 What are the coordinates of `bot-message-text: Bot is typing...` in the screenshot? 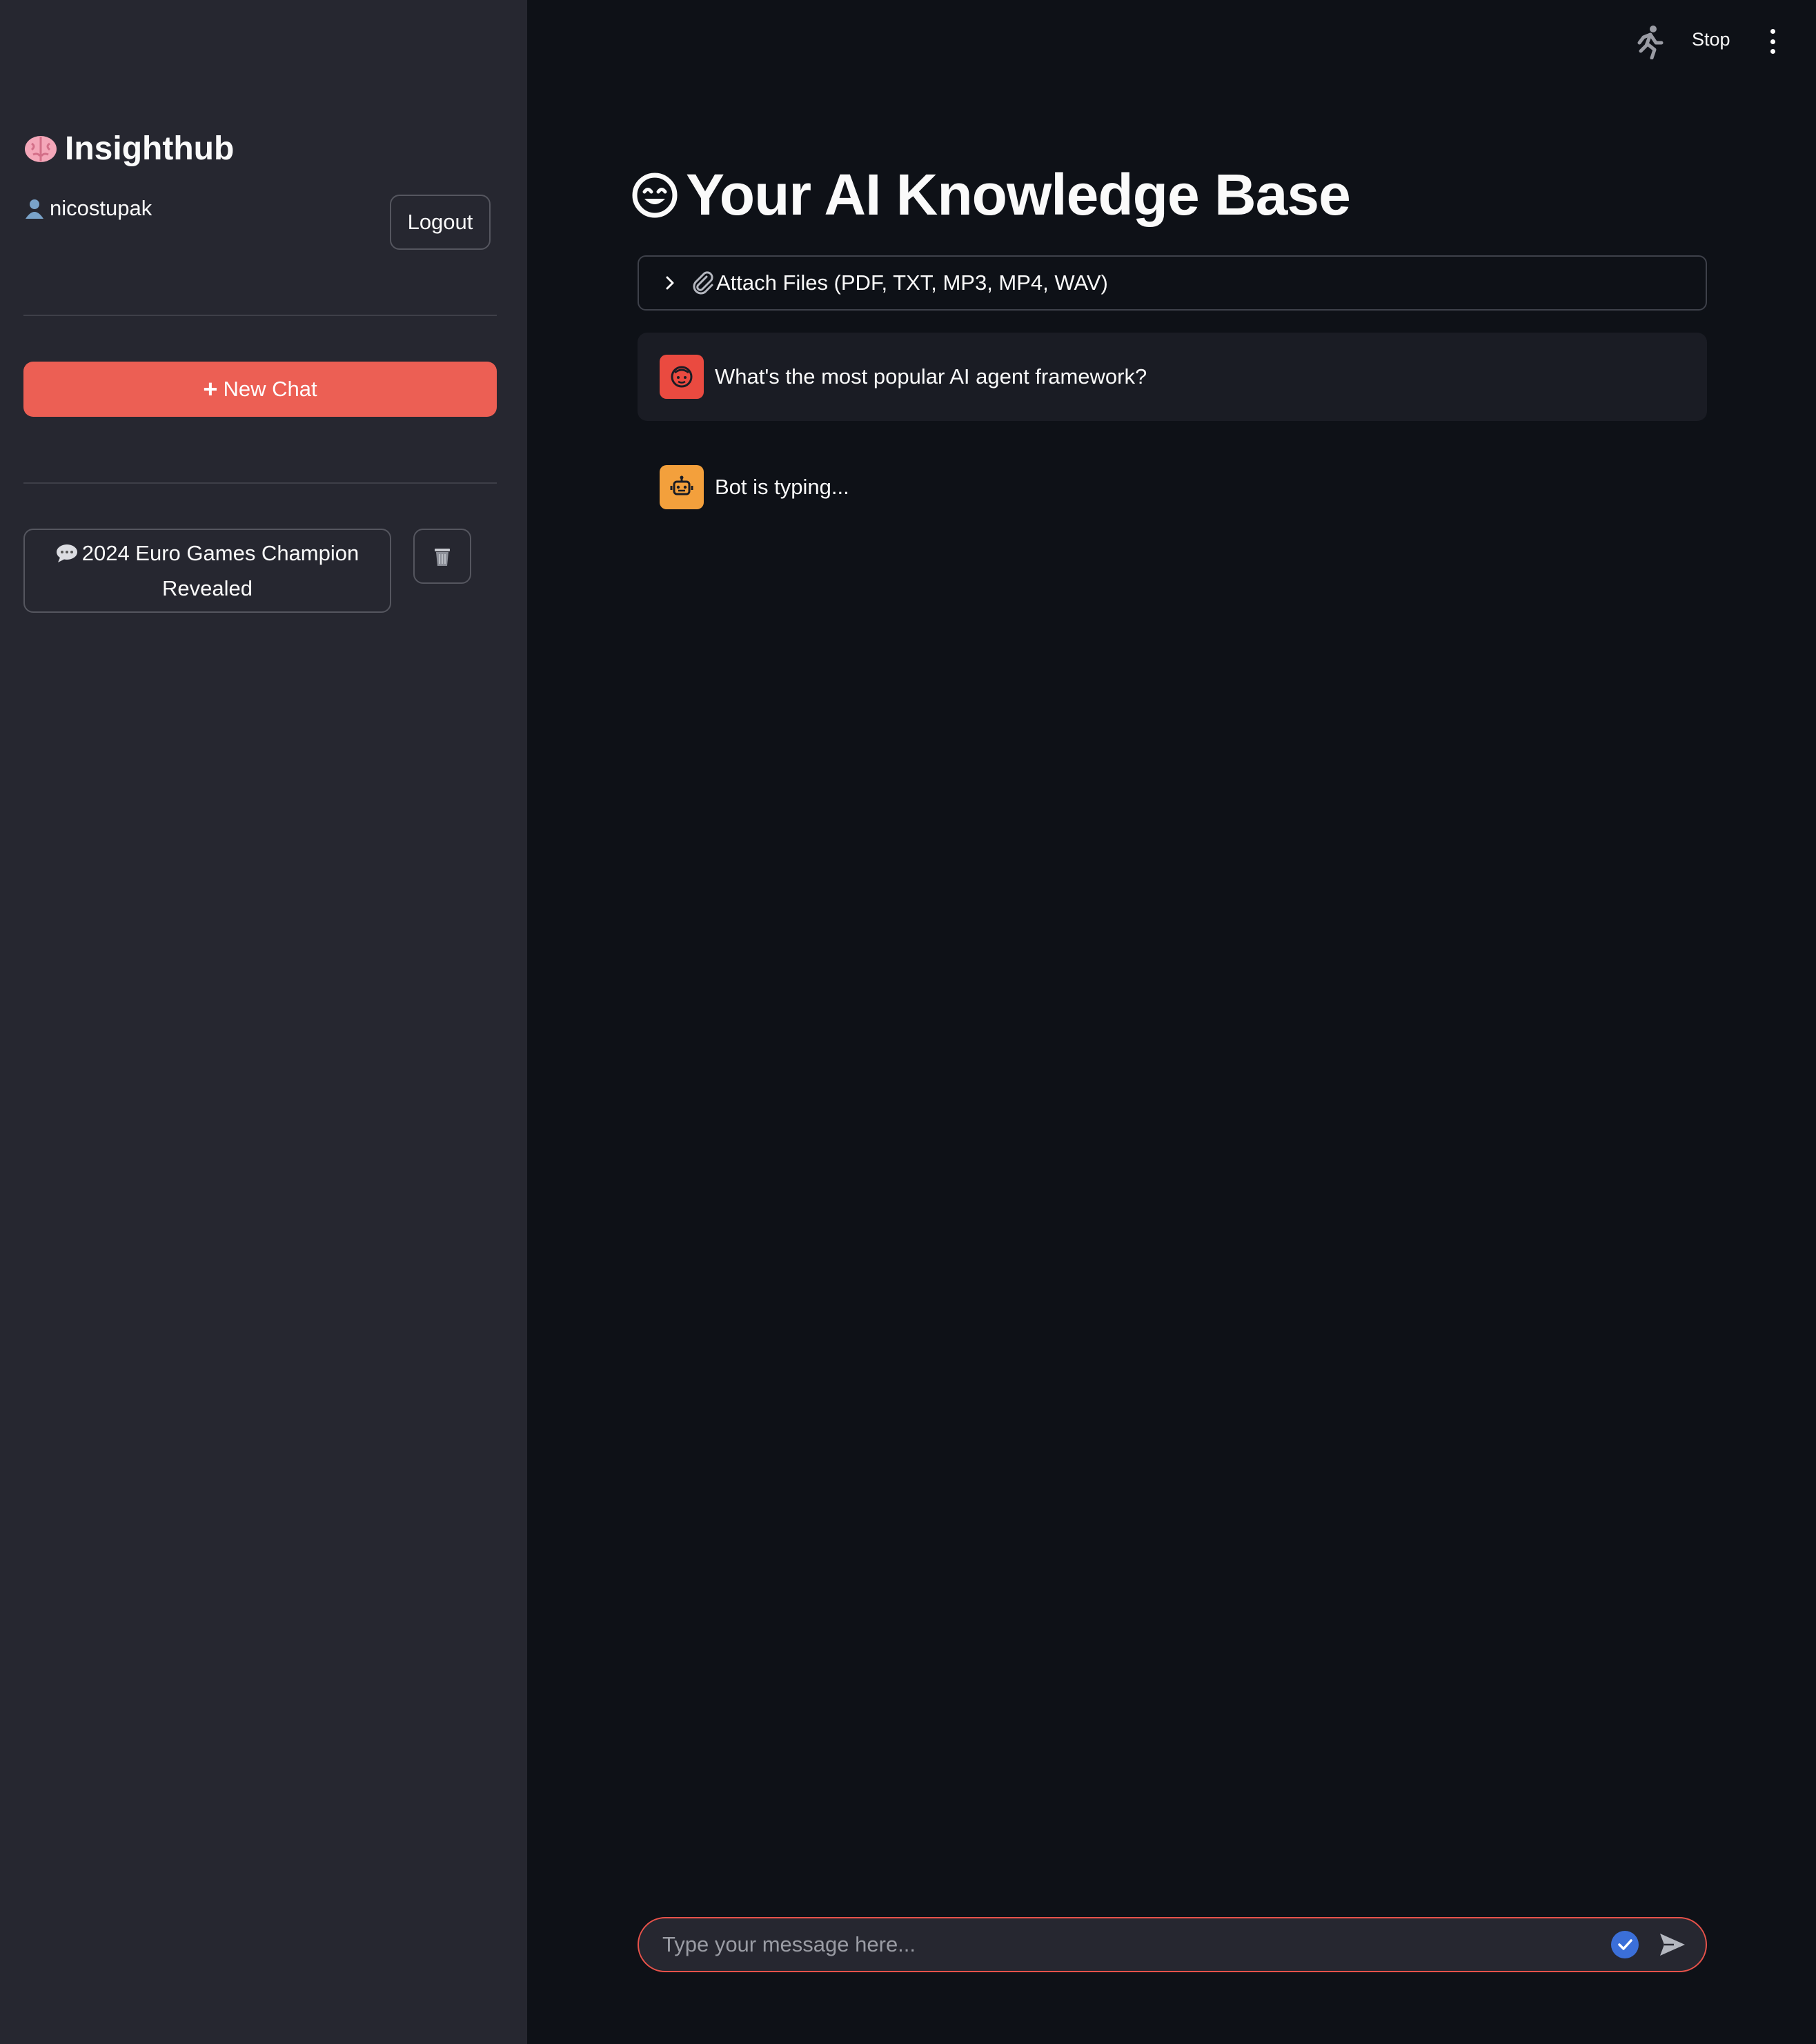 It's located at (782, 487).